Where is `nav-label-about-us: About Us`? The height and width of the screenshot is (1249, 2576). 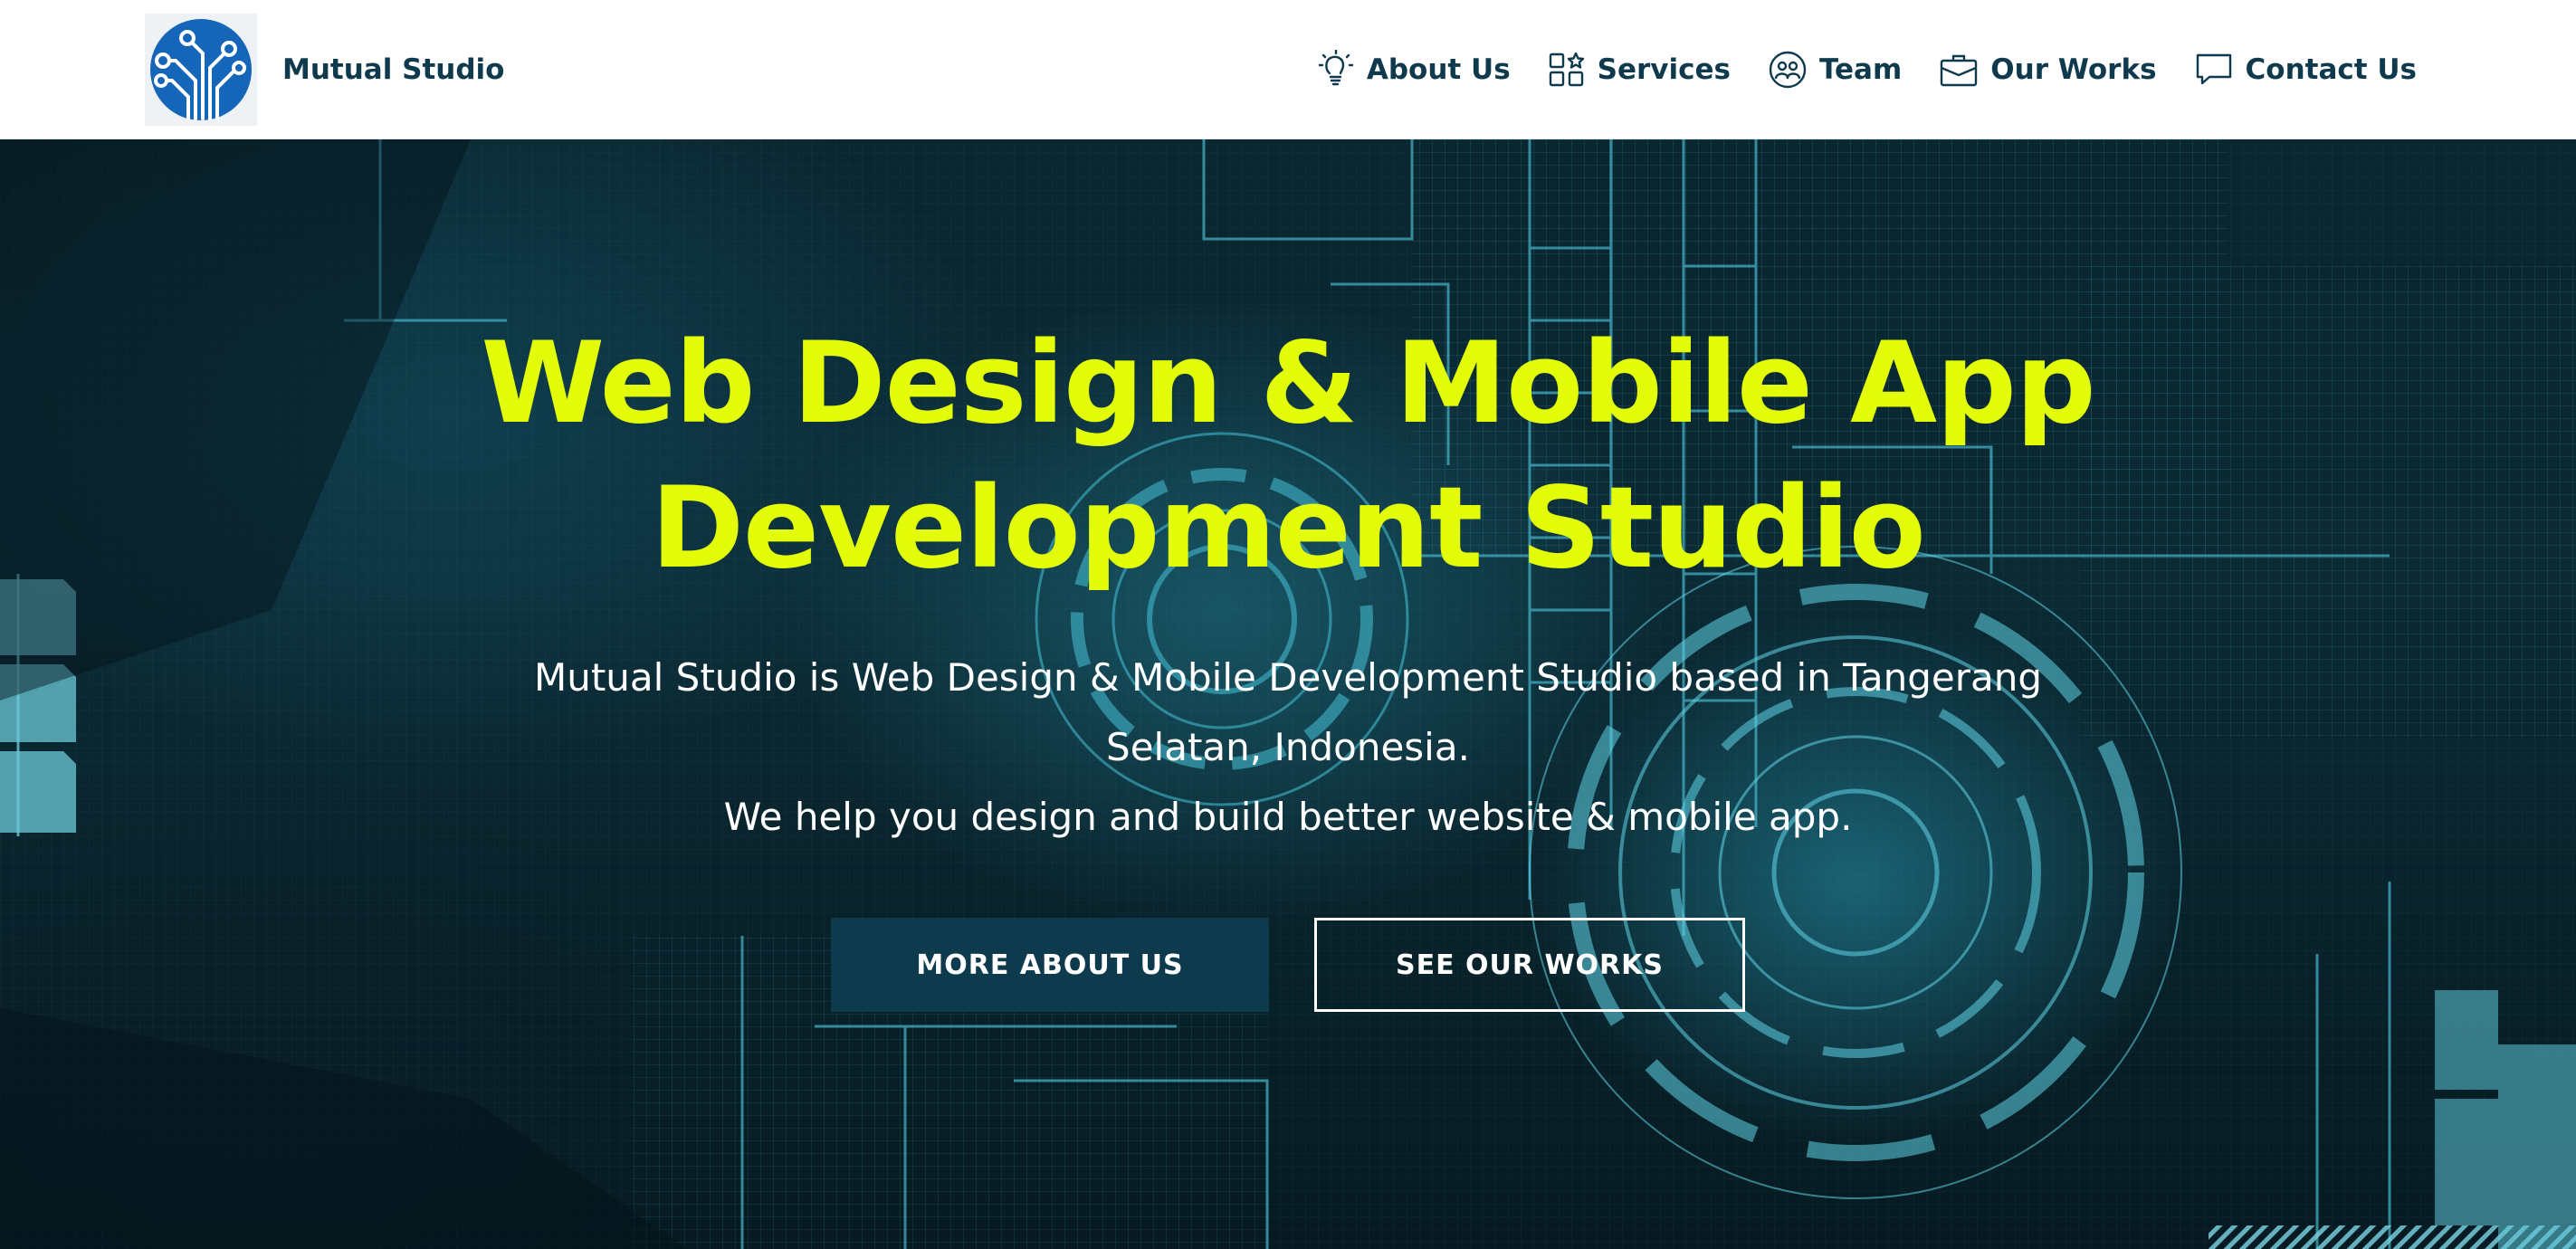 nav-label-about-us: About Us is located at coordinates (1438, 69).